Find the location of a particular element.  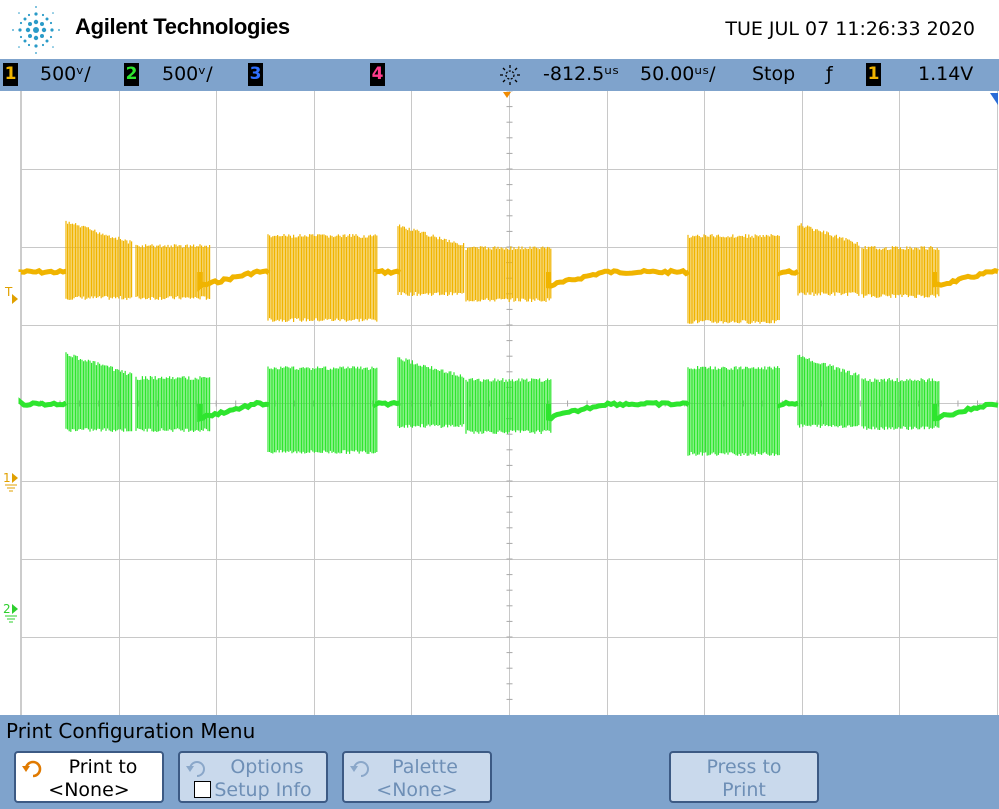

timebase-value: 50.00ᵘˢ/ is located at coordinates (678, 74).